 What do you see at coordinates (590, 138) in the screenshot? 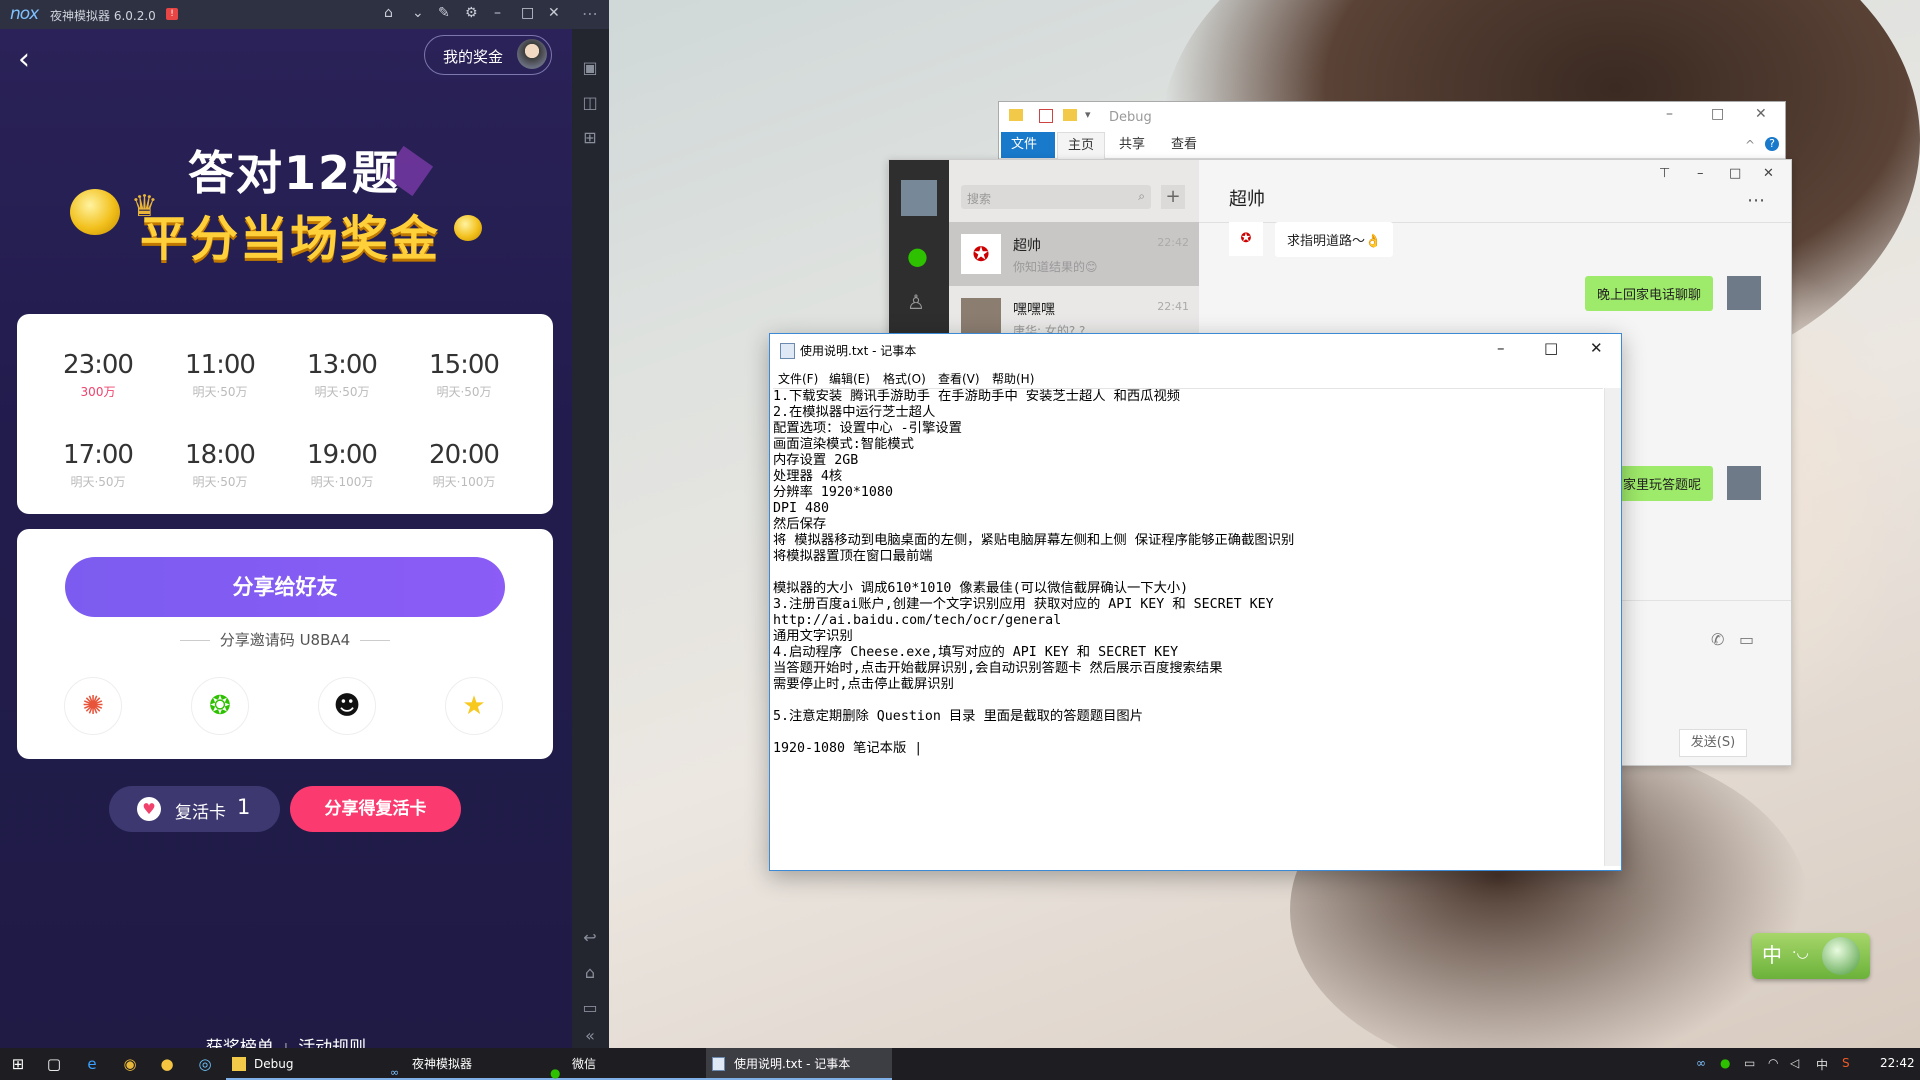
I see `add-icon: ⊞` at bounding box center [590, 138].